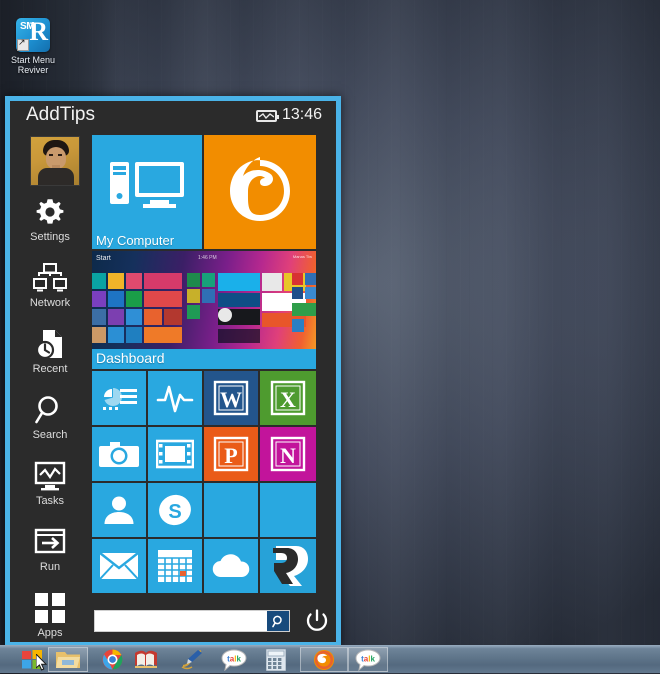 The height and width of the screenshot is (674, 660). I want to click on taskbar-google-talk-window: talk, so click(368, 659).